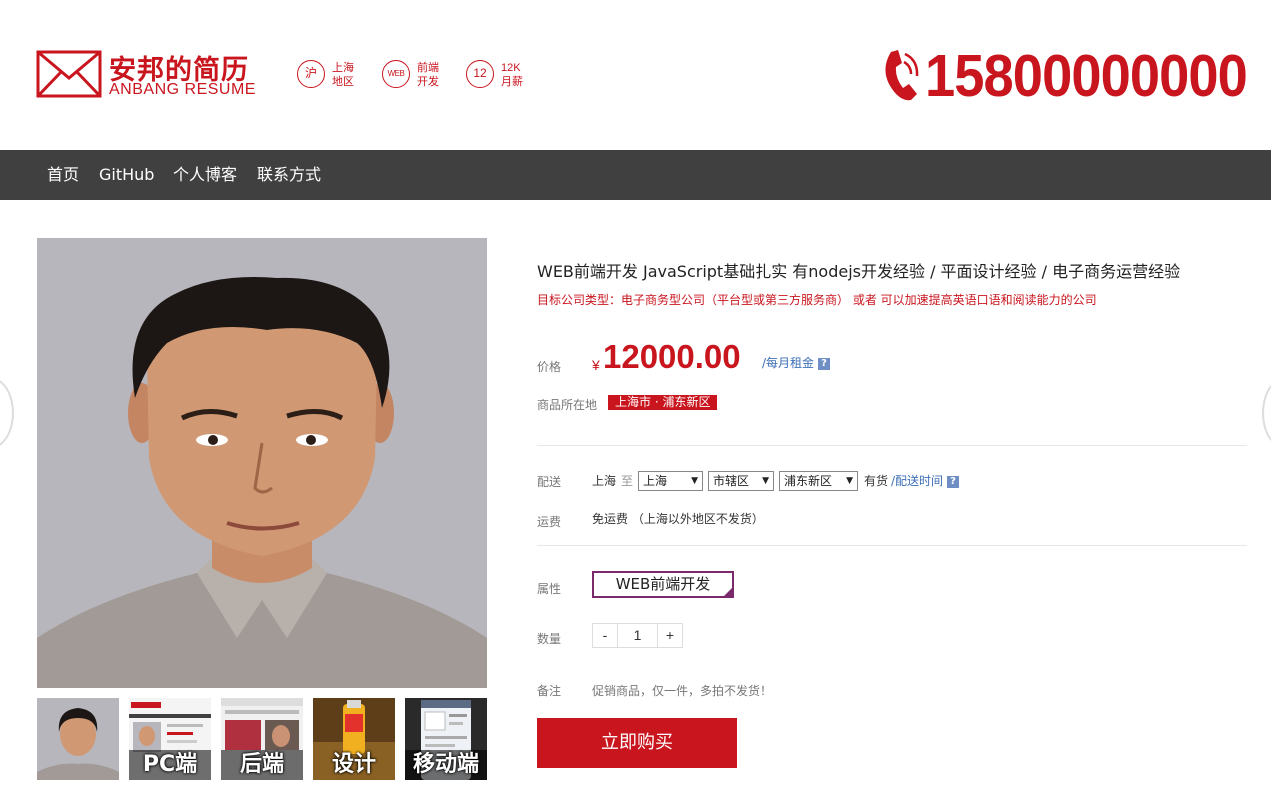  I want to click on logo-subtitle: ANBANG RESUME, so click(182, 89).